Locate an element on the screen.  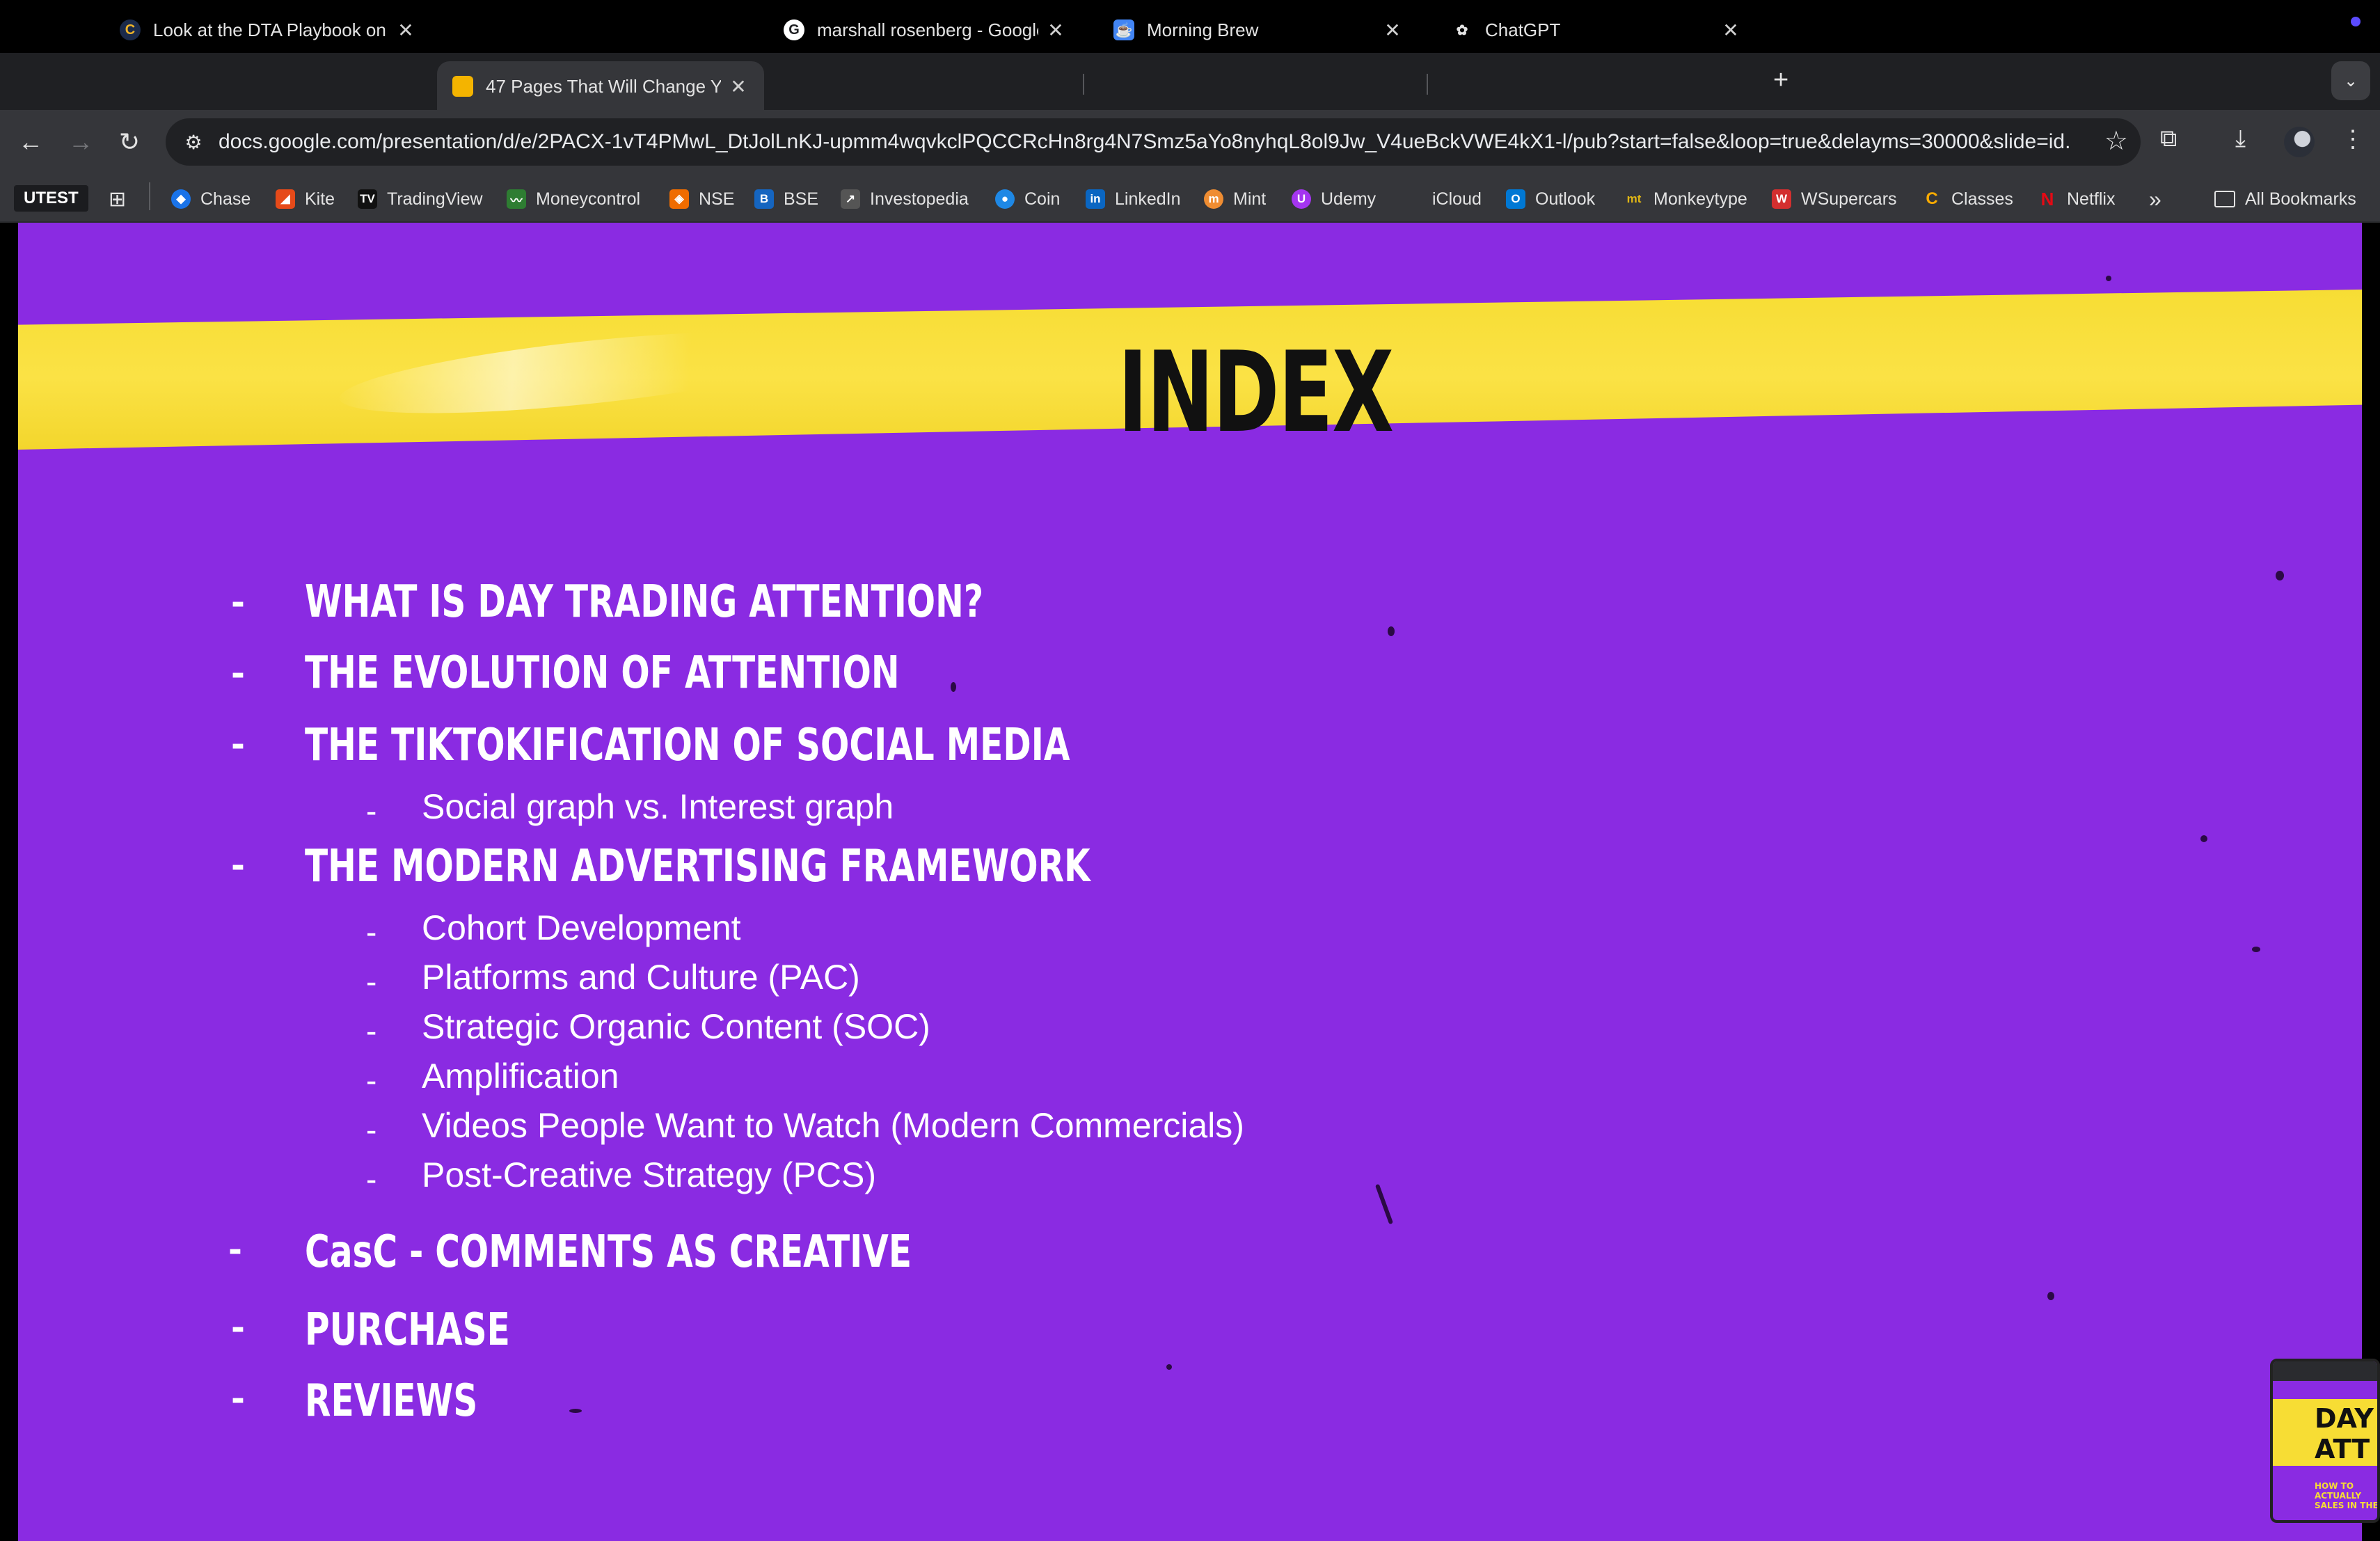
forward-button: → is located at coordinates (81, 142).